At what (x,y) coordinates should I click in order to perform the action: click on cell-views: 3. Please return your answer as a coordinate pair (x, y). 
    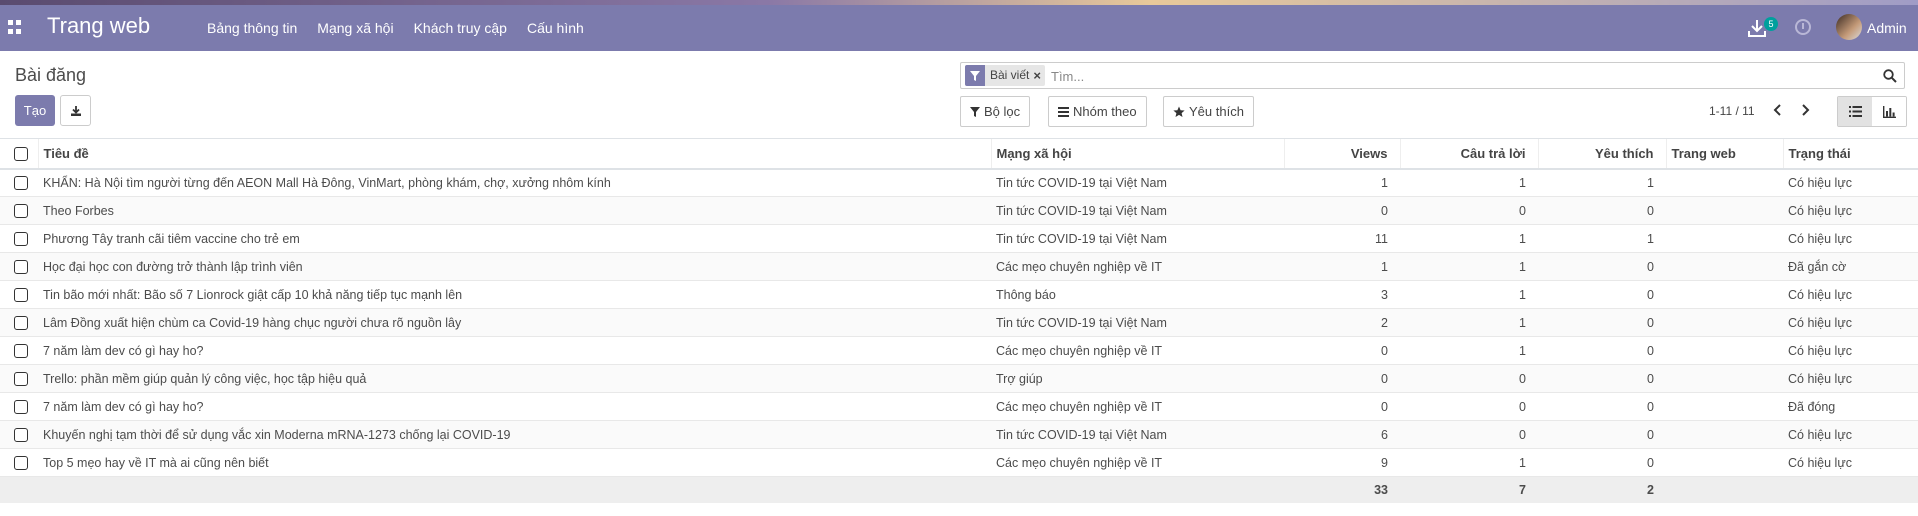
    Looking at the image, I should click on (1342, 294).